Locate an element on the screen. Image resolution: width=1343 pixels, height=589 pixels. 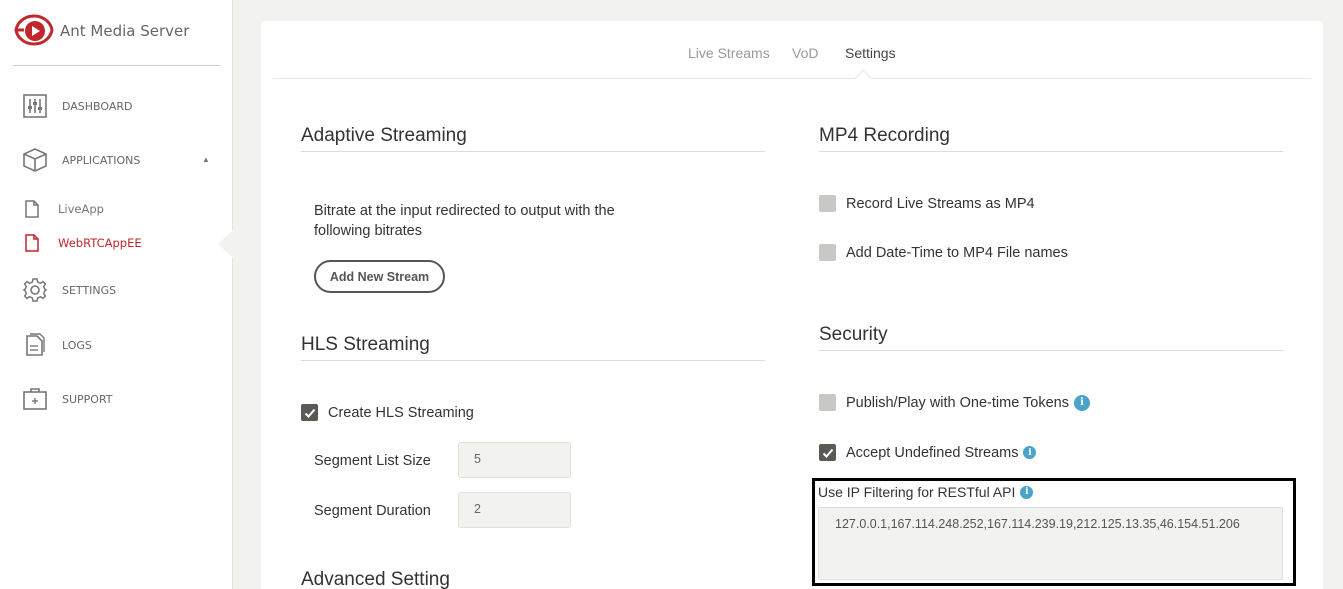
app-item-label: LiveApp is located at coordinates (81, 209).